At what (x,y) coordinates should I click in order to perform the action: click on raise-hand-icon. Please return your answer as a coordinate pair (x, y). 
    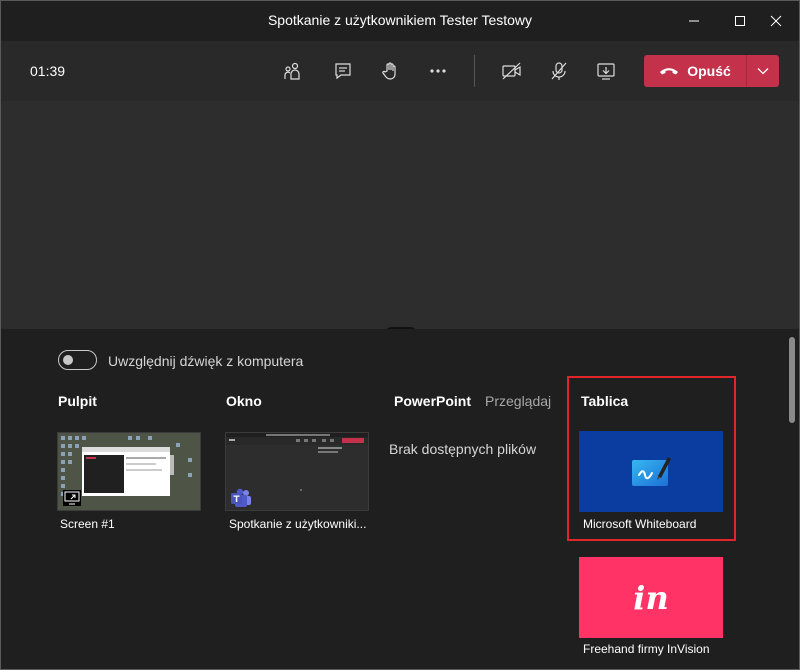
    Looking at the image, I should click on (389, 71).